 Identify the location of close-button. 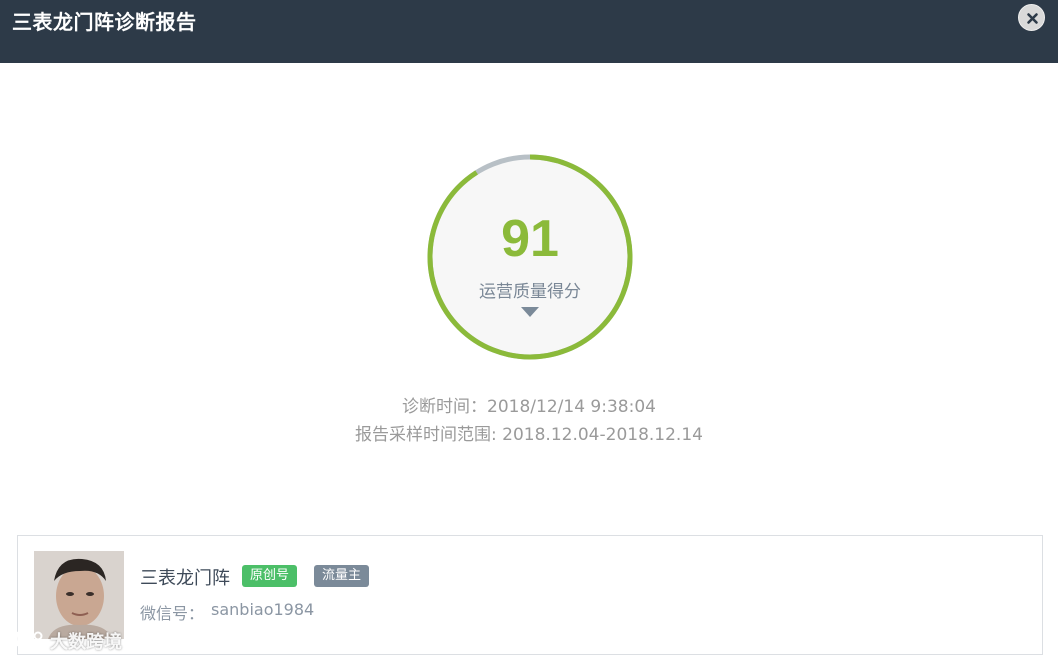
(1031, 17).